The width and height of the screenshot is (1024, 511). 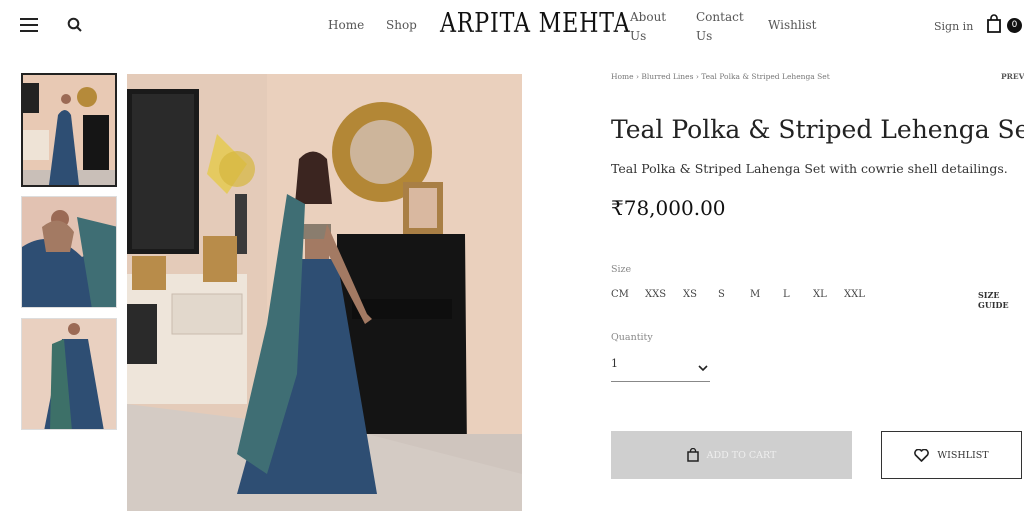 What do you see at coordinates (621, 269) in the screenshot?
I see `size-label: Size` at bounding box center [621, 269].